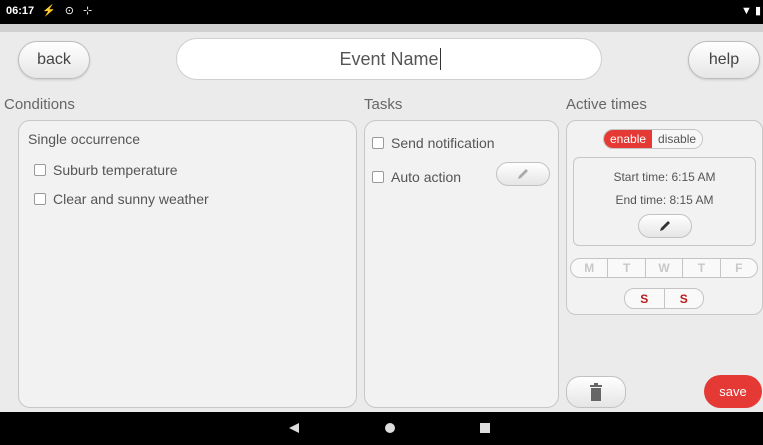 The image size is (763, 445). Describe the element at coordinates (485, 428) in the screenshot. I see `square-recents-icon` at that location.